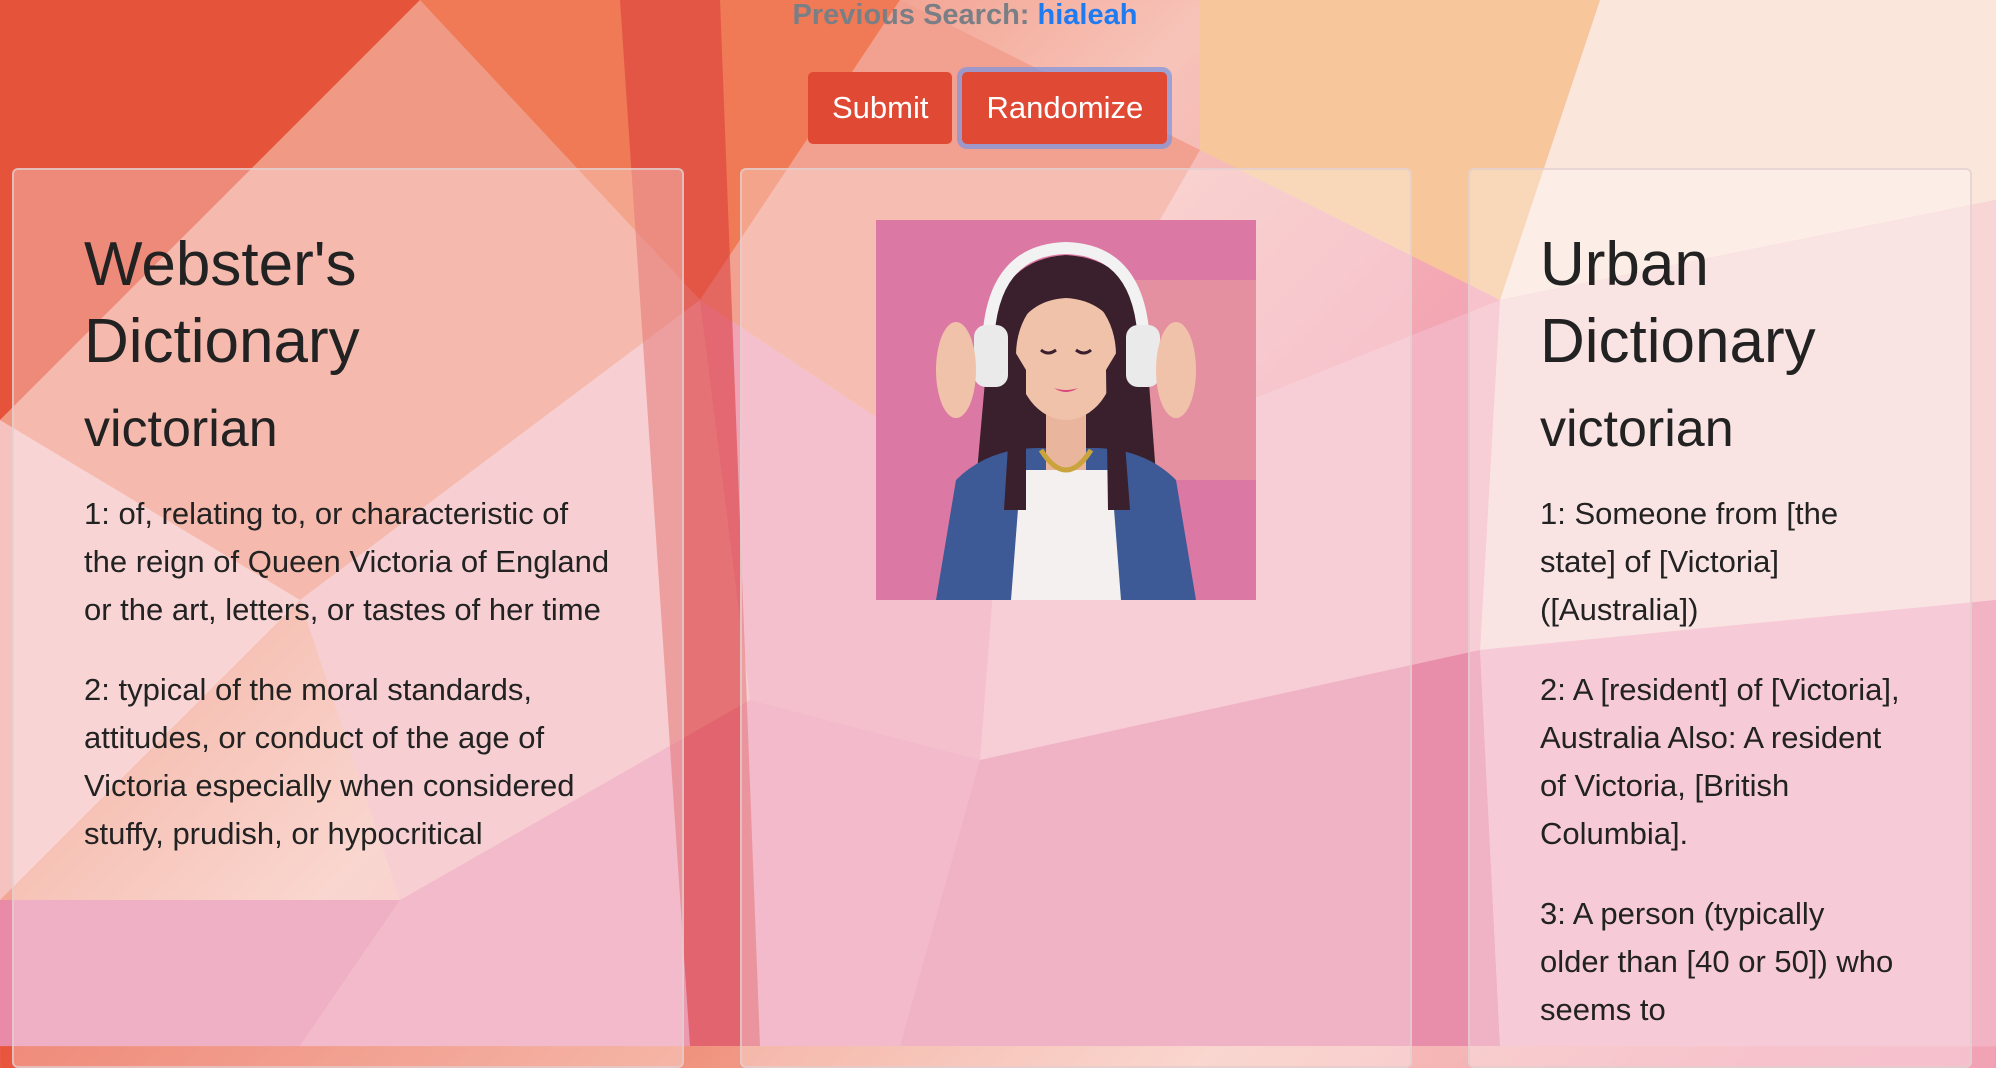 This screenshot has height=1068, width=1996. I want to click on action-buttons: Submit Randomize, so click(988, 108).